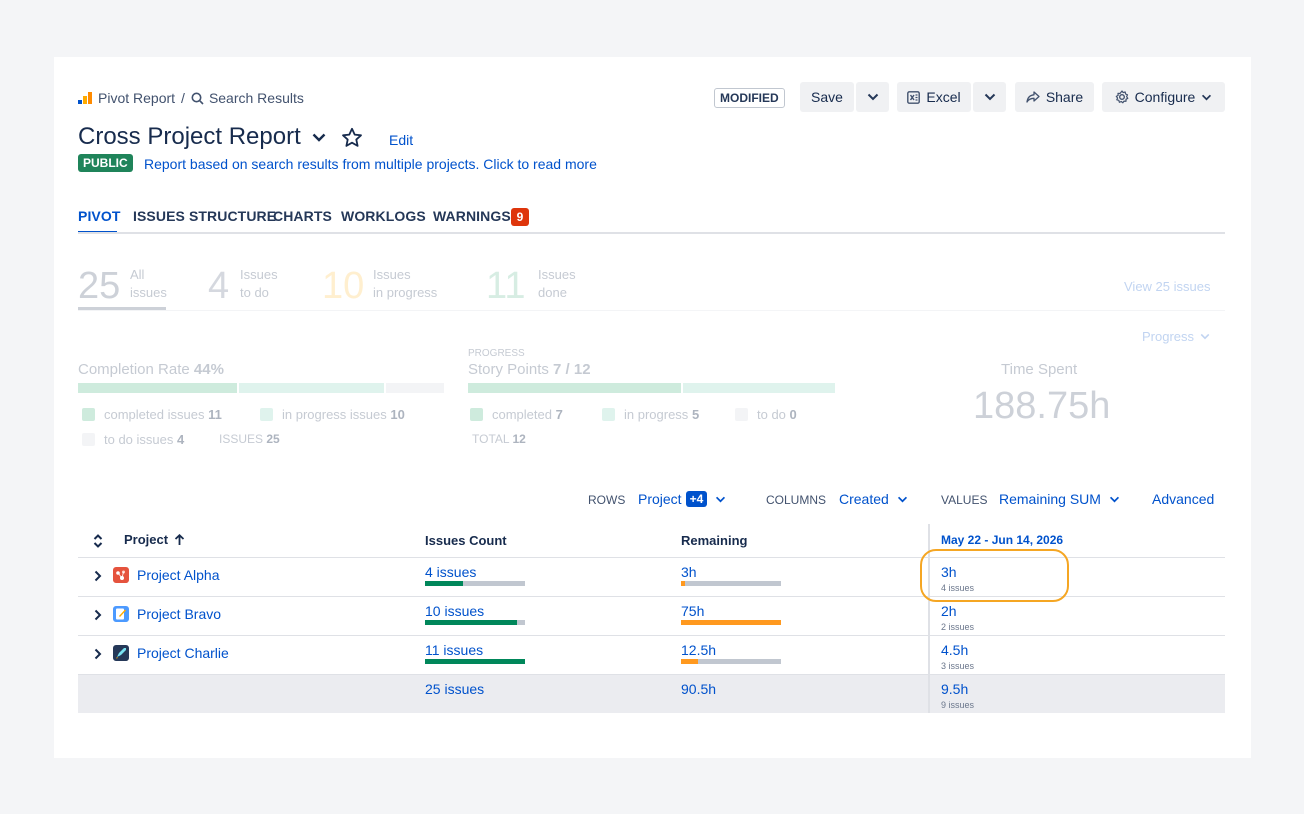  Describe the element at coordinates (1168, 336) in the screenshot. I see `progress-dropdown-label: Progress` at that location.